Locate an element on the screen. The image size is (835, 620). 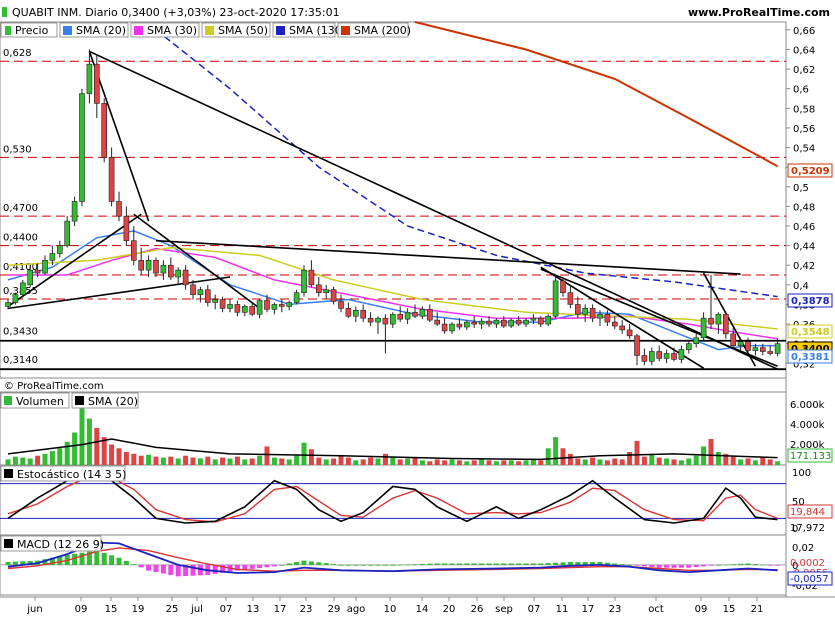
x-tick-label: ago is located at coordinates (356, 609).